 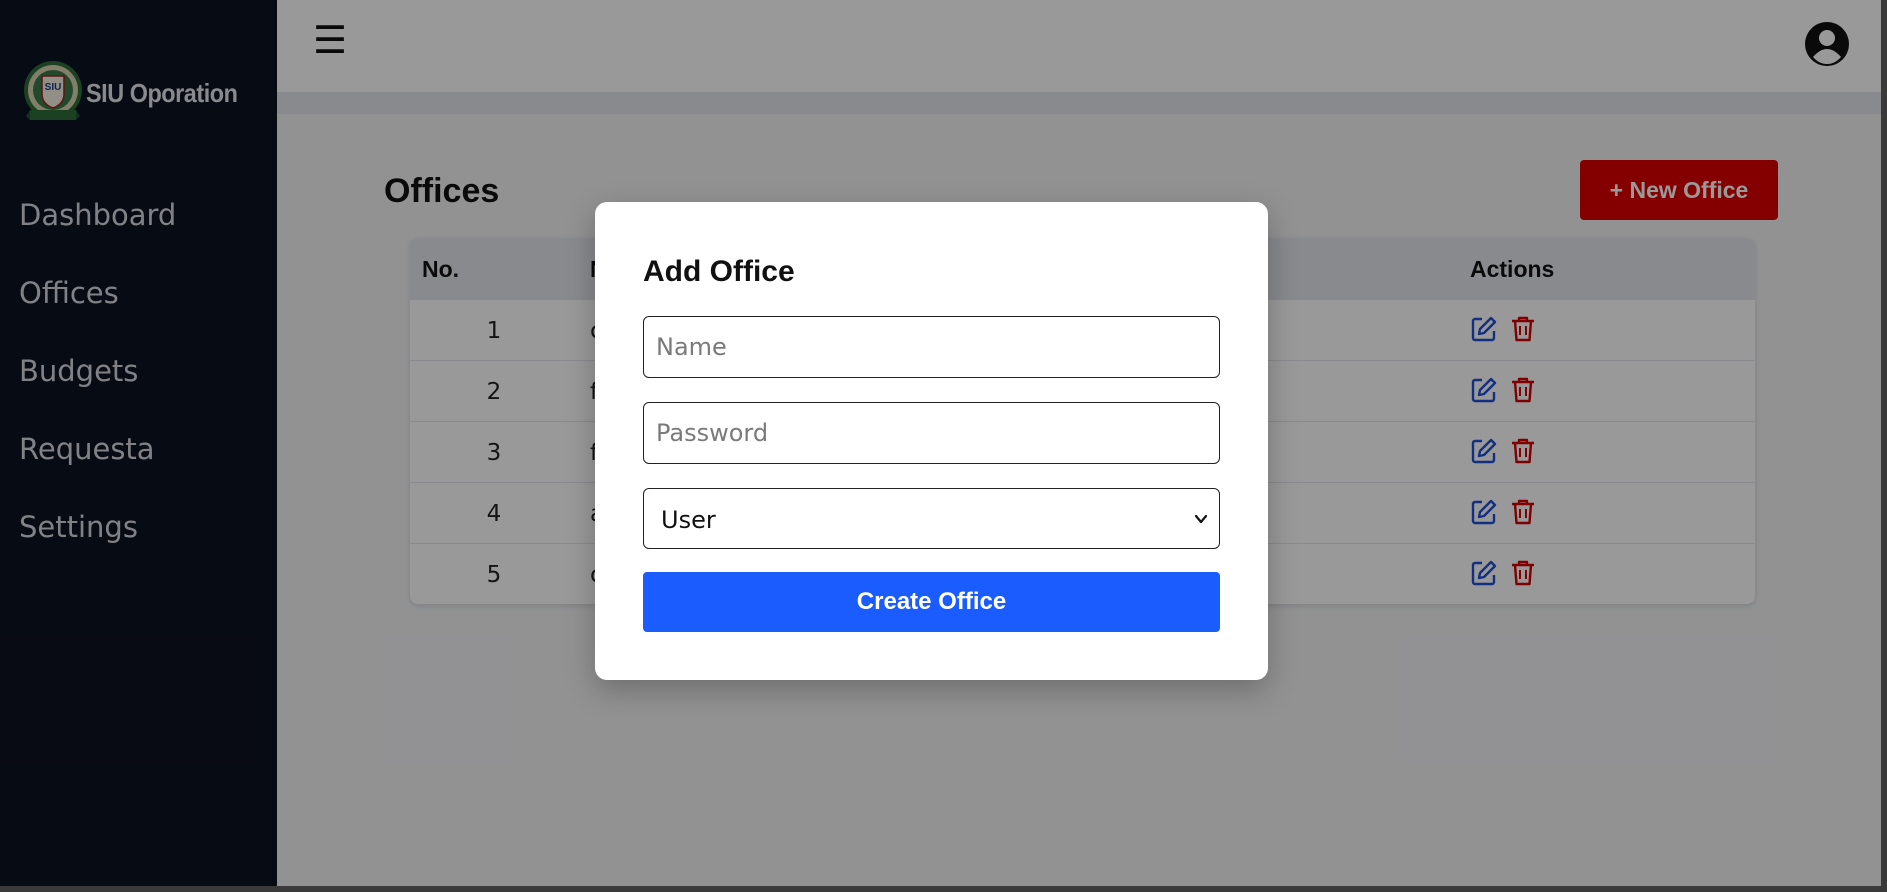 I want to click on create-office-button: Create Office, so click(x=931, y=602).